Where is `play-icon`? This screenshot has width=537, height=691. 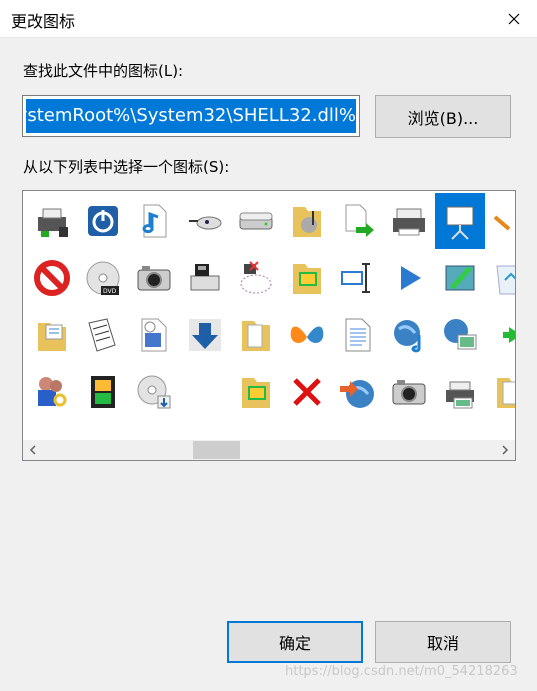
play-icon is located at coordinates (411, 278).